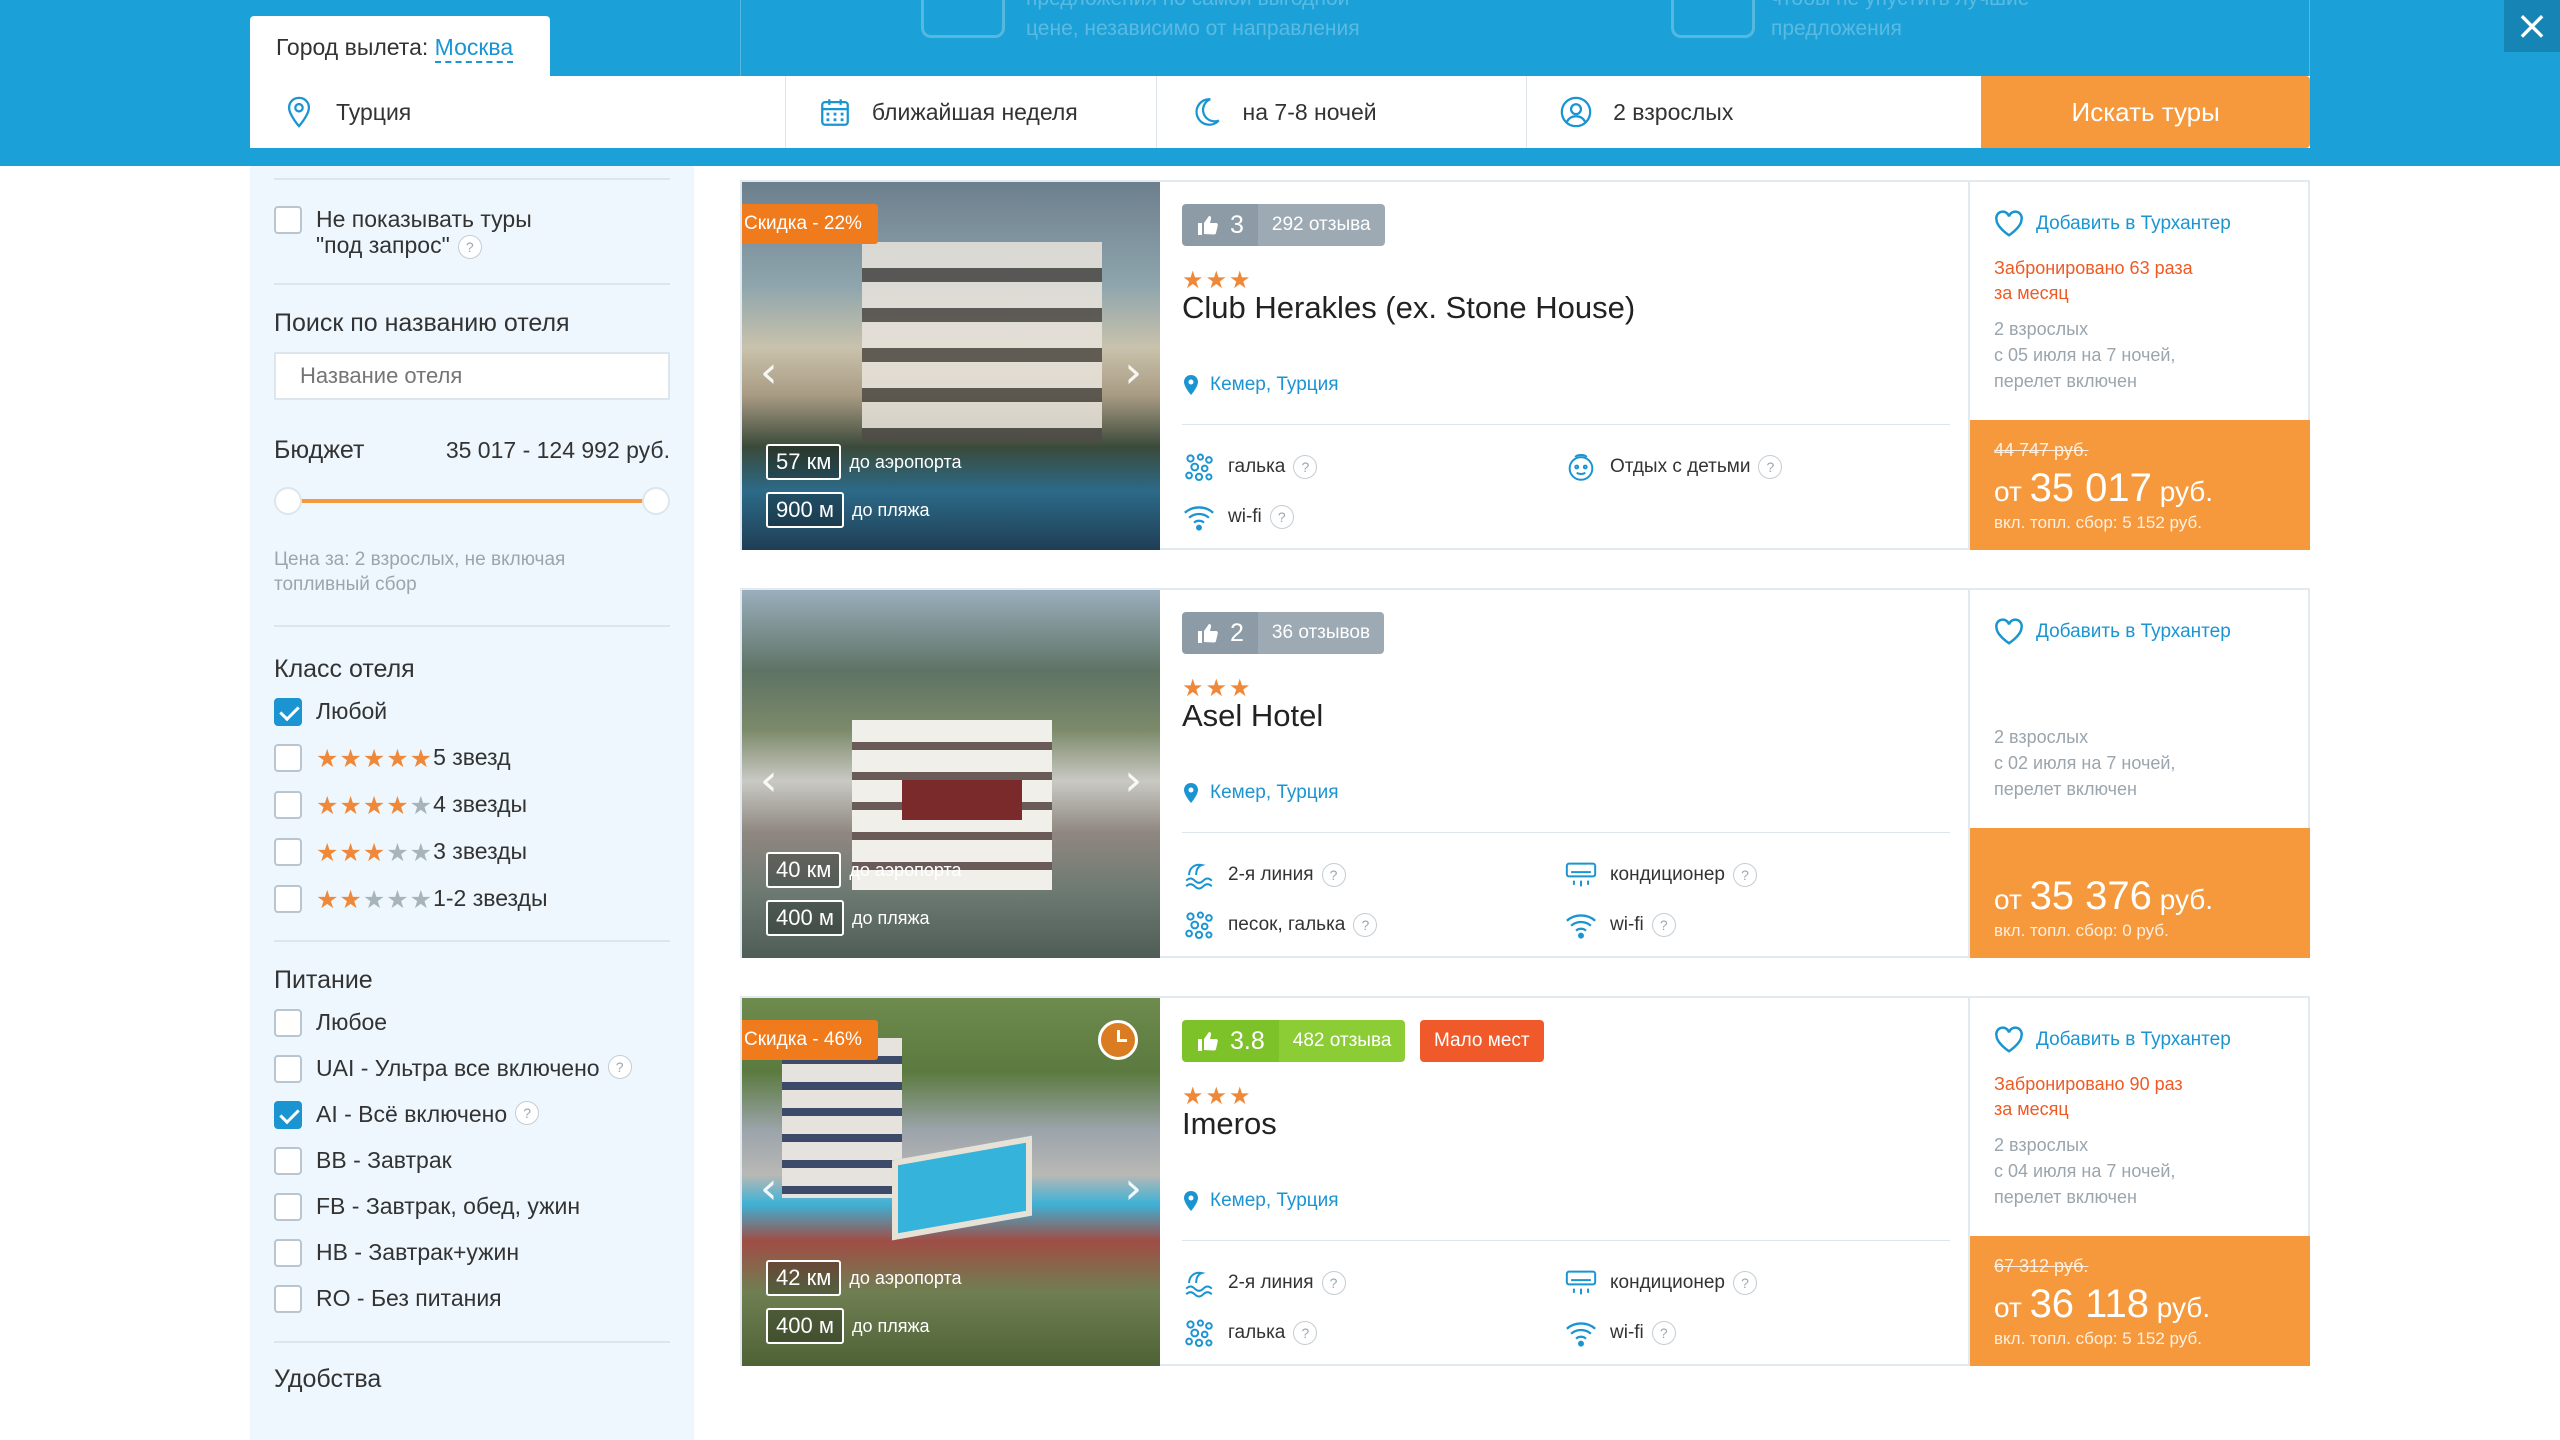  What do you see at coordinates (864, 870) in the screenshot?
I see `airport-distance: 40 км до аэропорта` at bounding box center [864, 870].